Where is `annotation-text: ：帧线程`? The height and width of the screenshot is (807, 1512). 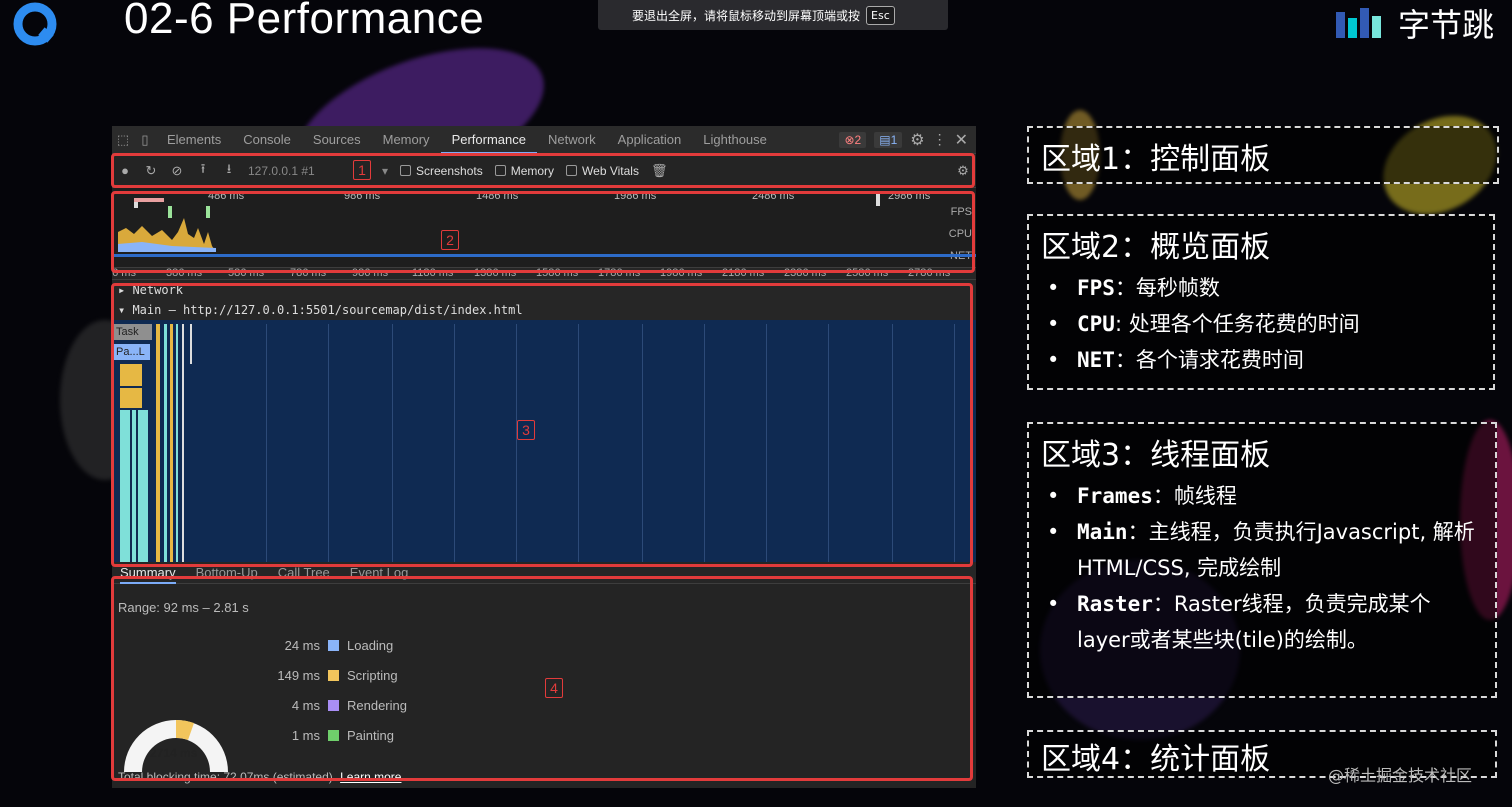
annotation-text: ：帧线程 is located at coordinates (1194, 496).